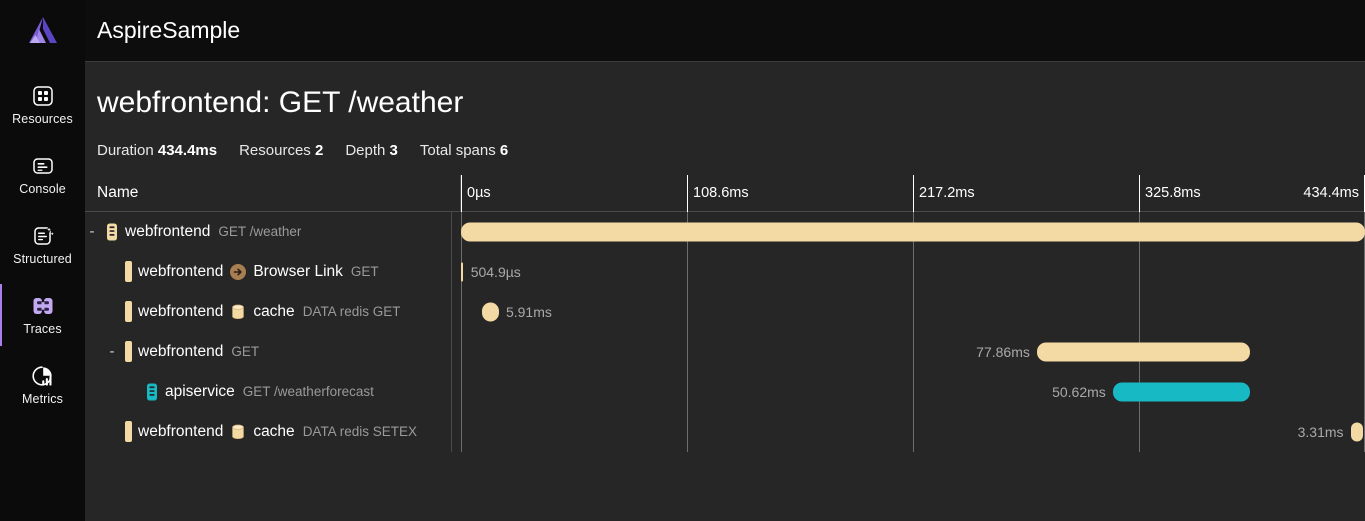 This screenshot has height=521, width=1365. Describe the element at coordinates (528, 311) in the screenshot. I see `span-duration-label: 5.91ms` at that location.